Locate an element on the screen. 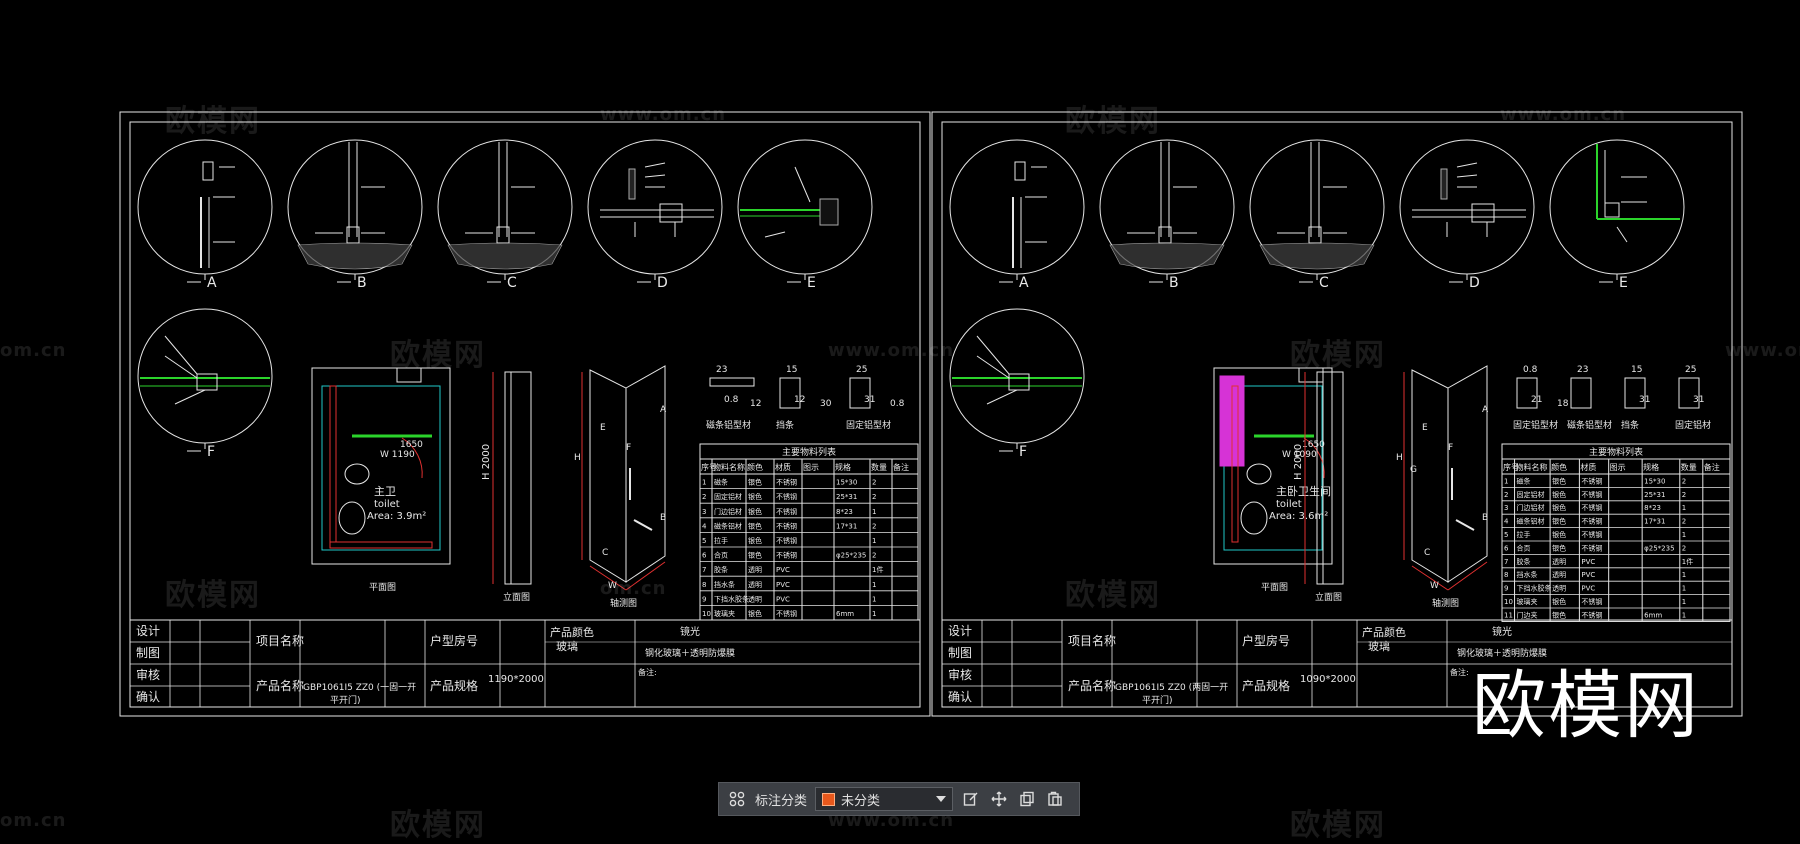 The image size is (1800, 844). wall-profile is located at coordinates (829, 212).